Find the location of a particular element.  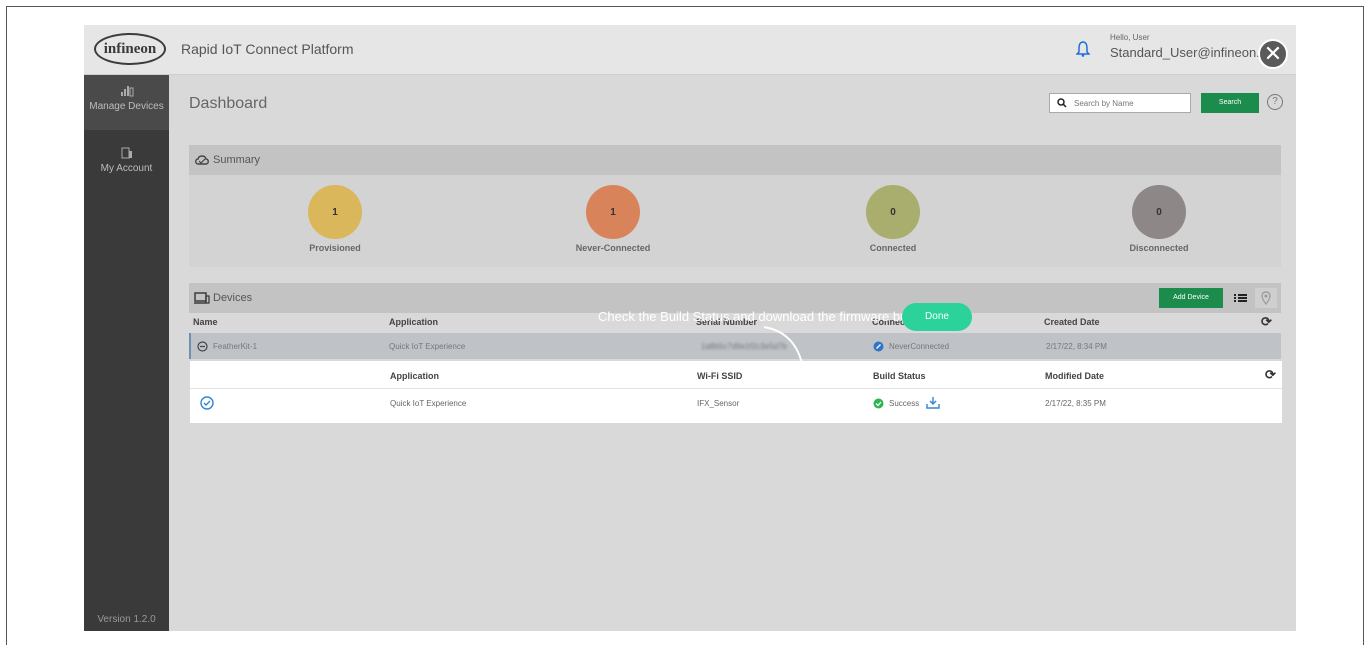

help-icon: ? is located at coordinates (1275, 102).